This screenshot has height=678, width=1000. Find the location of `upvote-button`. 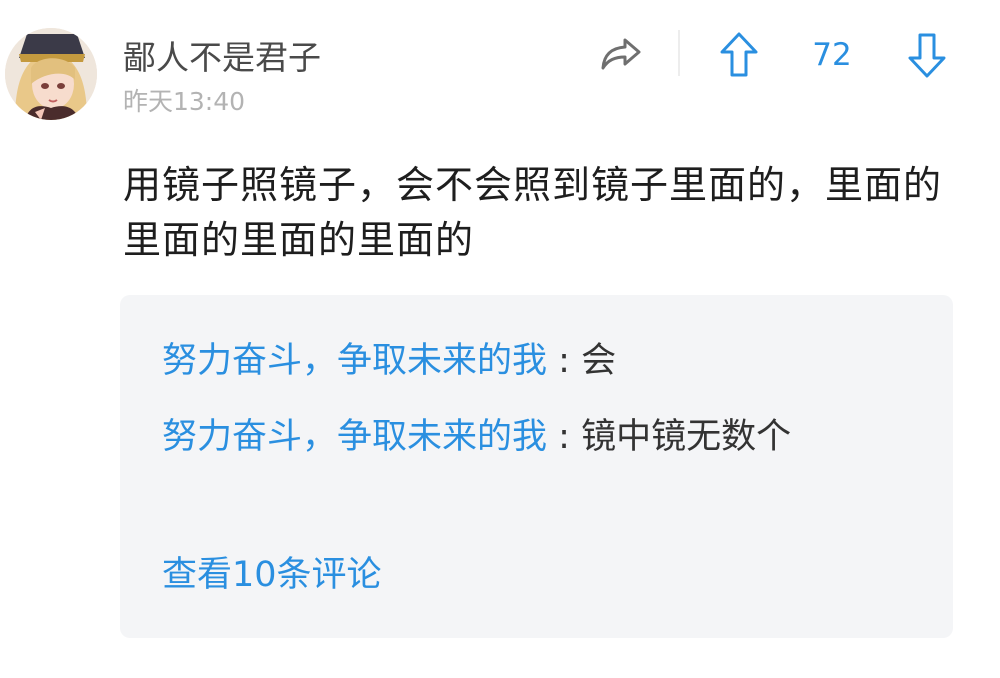

upvote-button is located at coordinates (739, 55).